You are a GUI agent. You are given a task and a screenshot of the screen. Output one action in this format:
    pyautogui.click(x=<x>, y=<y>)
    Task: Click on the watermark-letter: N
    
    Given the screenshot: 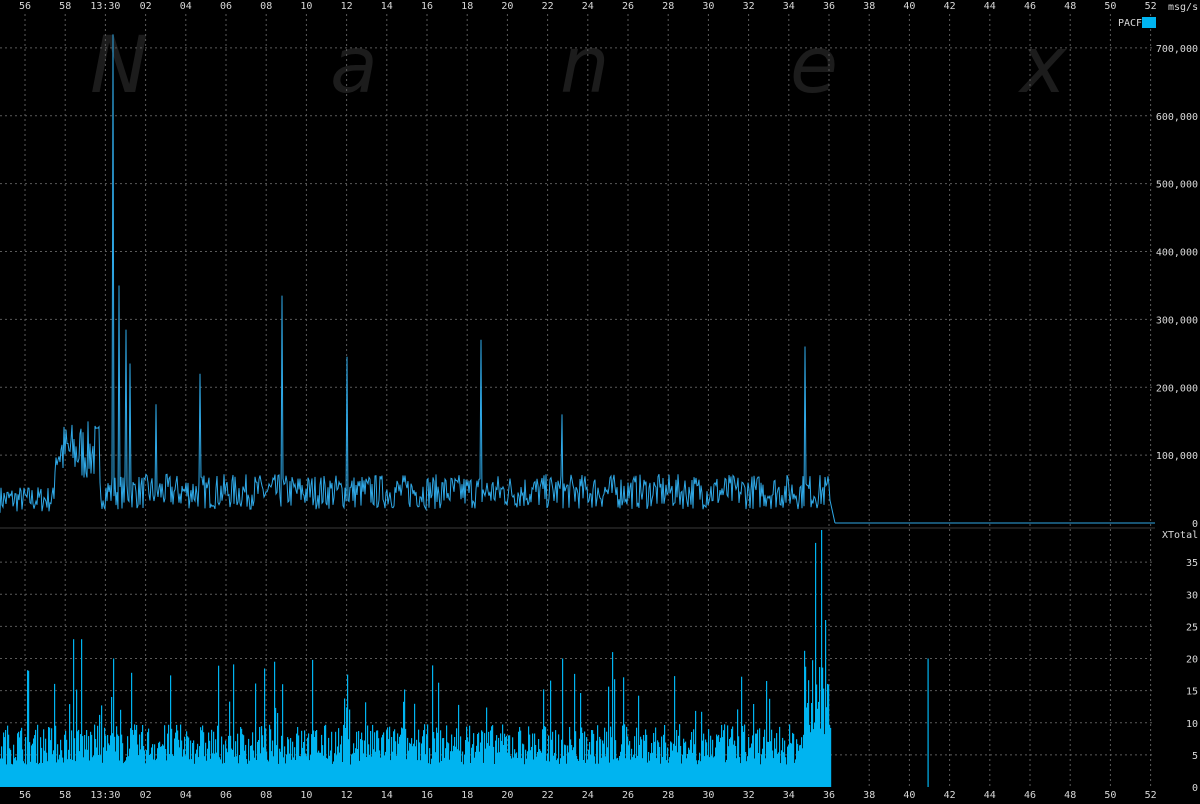 What is the action you would take?
    pyautogui.click(x=119, y=66)
    